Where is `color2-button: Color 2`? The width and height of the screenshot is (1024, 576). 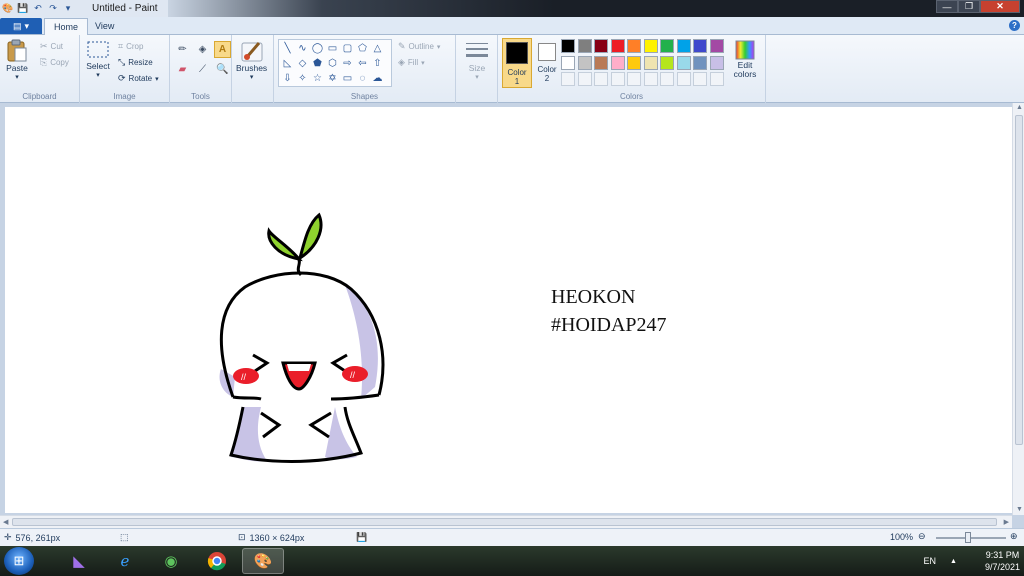
color2-button: Color 2 is located at coordinates (547, 63).